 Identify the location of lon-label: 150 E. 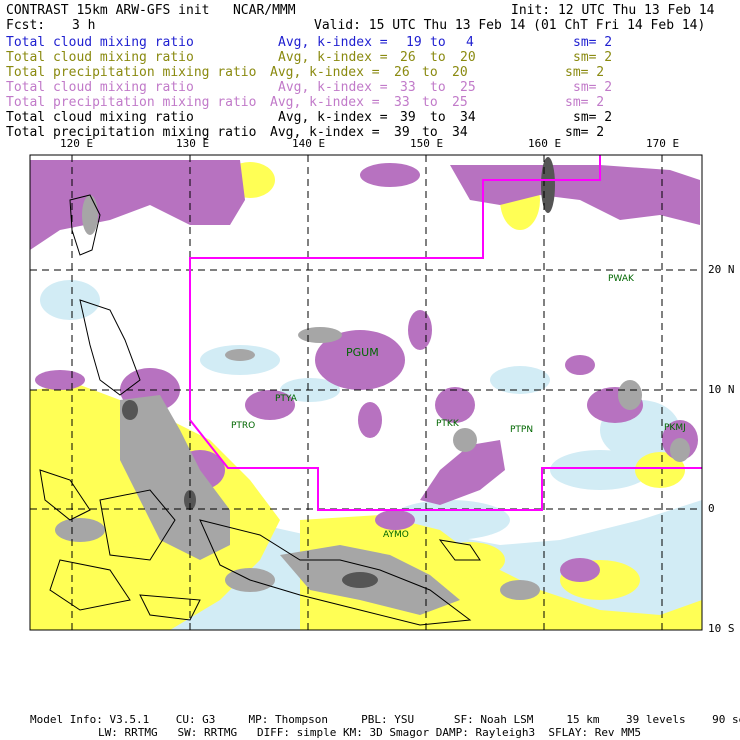
(427, 143).